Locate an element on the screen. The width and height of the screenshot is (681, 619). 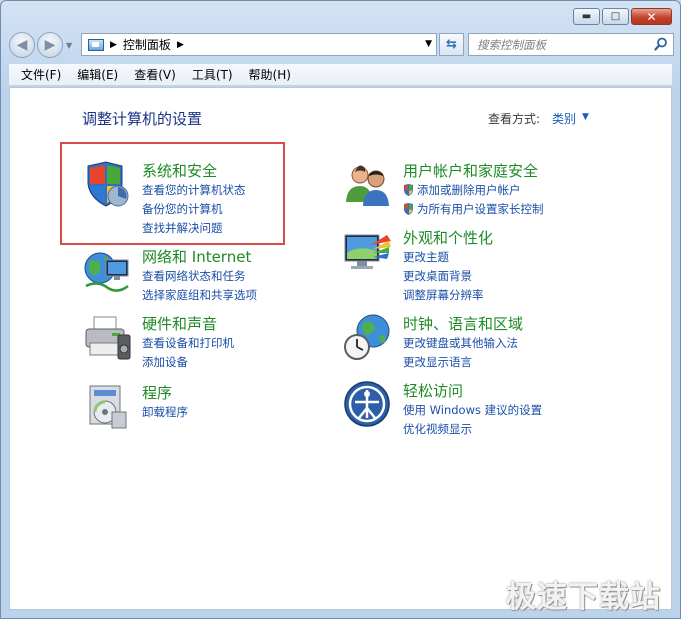
link-parental-controls: 为所有用户设置家长控制 is located at coordinates (473, 209).